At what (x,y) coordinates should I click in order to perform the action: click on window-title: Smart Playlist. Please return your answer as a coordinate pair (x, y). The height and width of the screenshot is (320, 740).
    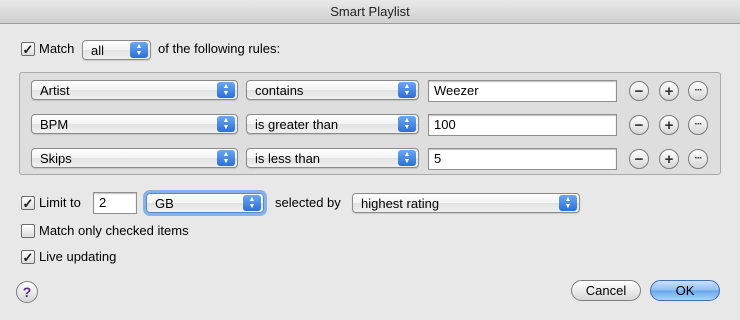
    Looking at the image, I should click on (370, 12).